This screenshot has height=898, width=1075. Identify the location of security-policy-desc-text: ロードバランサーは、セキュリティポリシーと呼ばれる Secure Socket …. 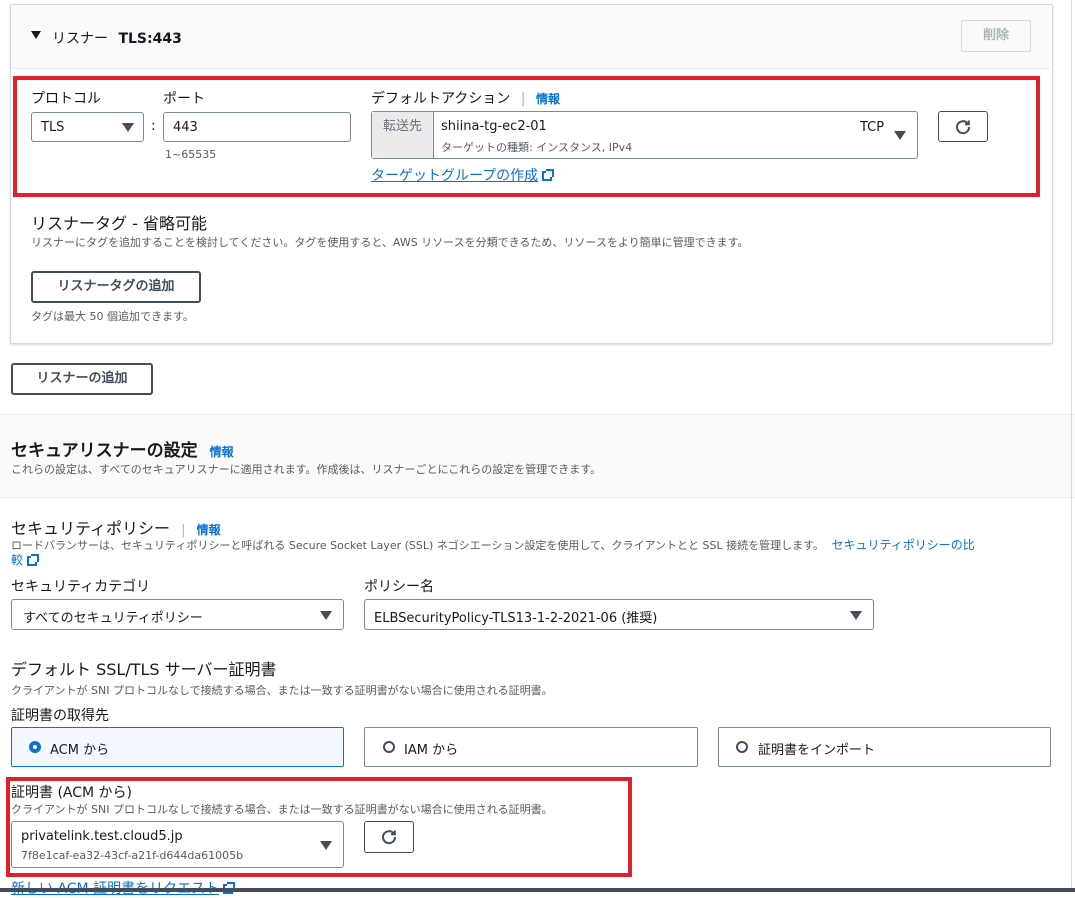
(418, 545).